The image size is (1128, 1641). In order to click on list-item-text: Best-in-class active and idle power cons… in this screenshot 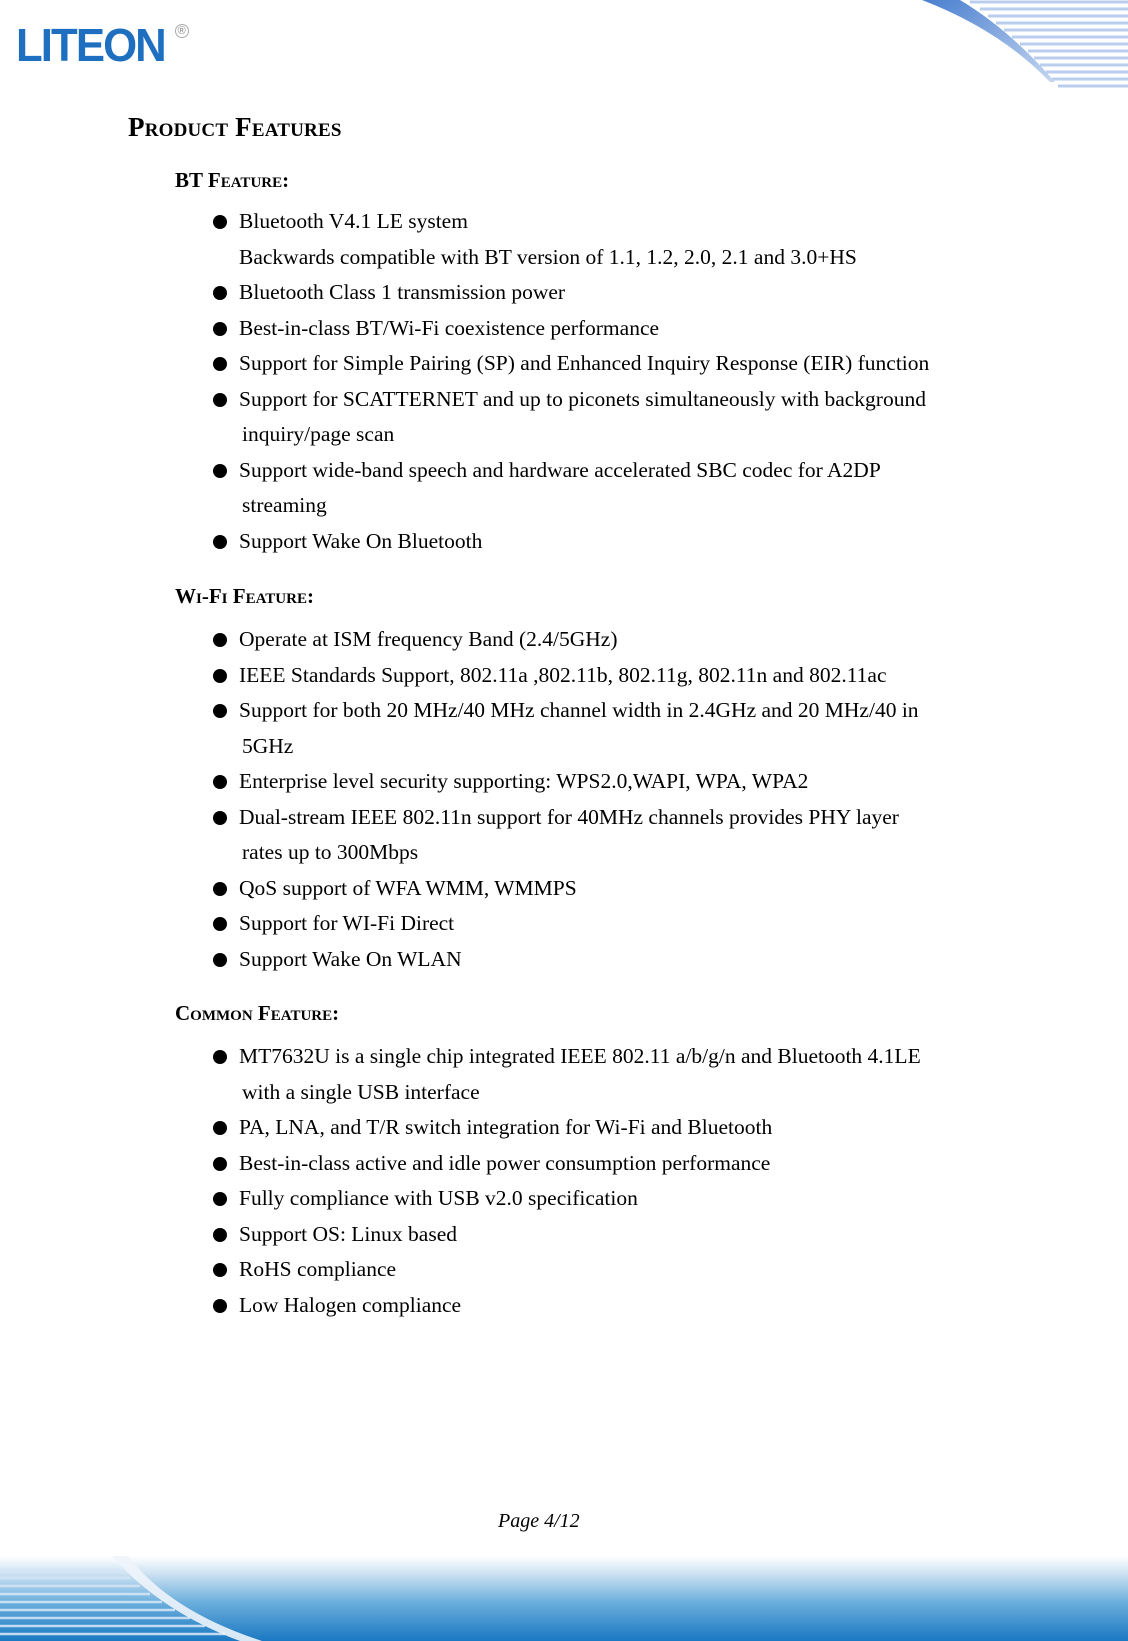, I will do `click(505, 1162)`.